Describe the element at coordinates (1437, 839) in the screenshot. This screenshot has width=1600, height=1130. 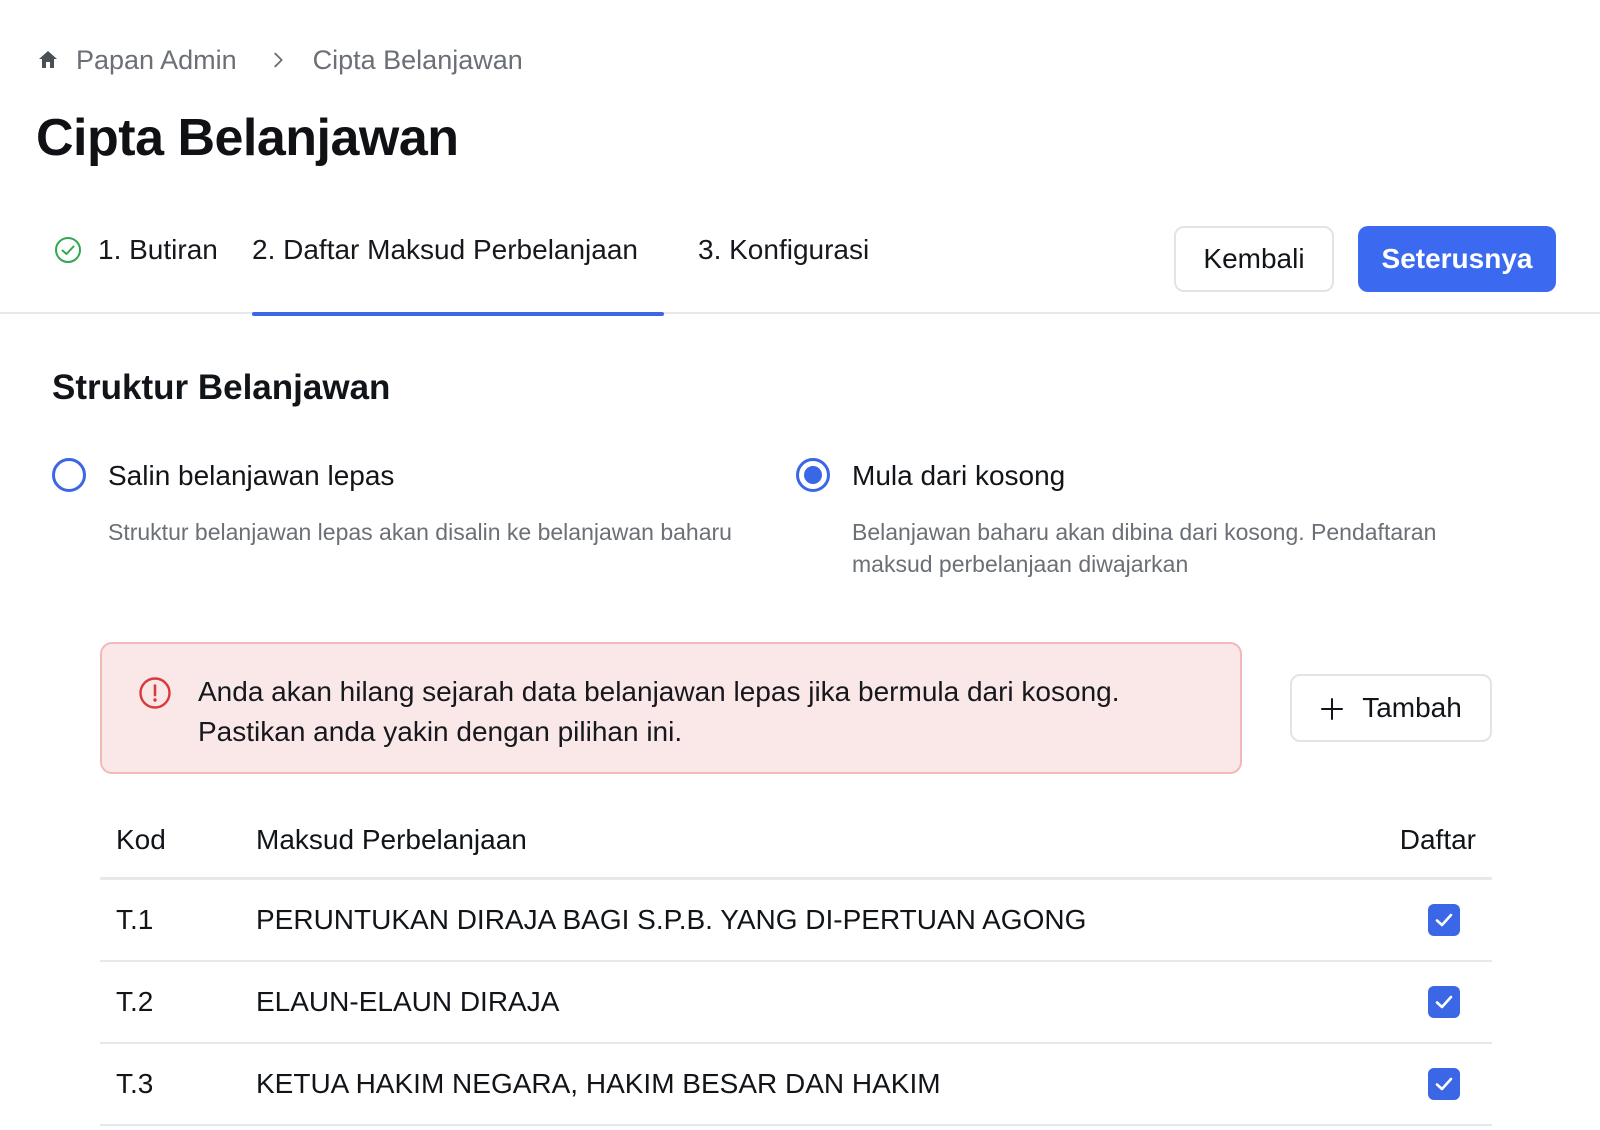
I see `column-header-list: Daftar` at that location.